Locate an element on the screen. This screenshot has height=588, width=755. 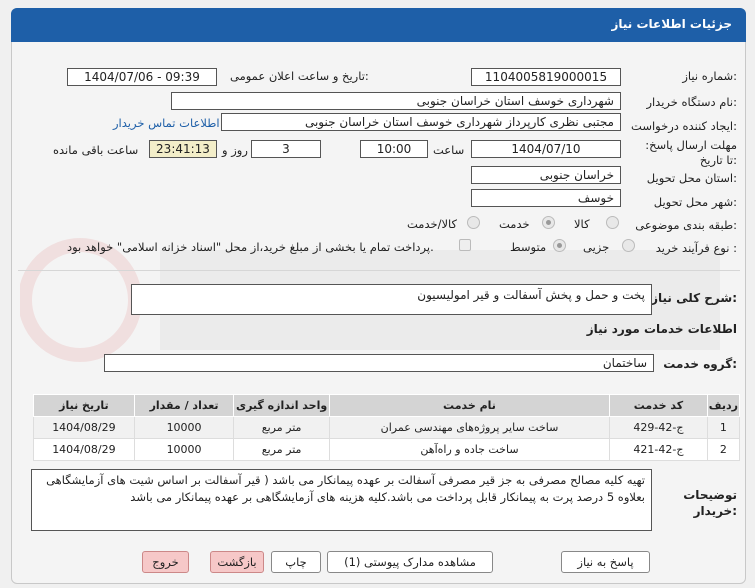
category-label: طبقه بندی موضوعی: is located at coordinates (686, 225).